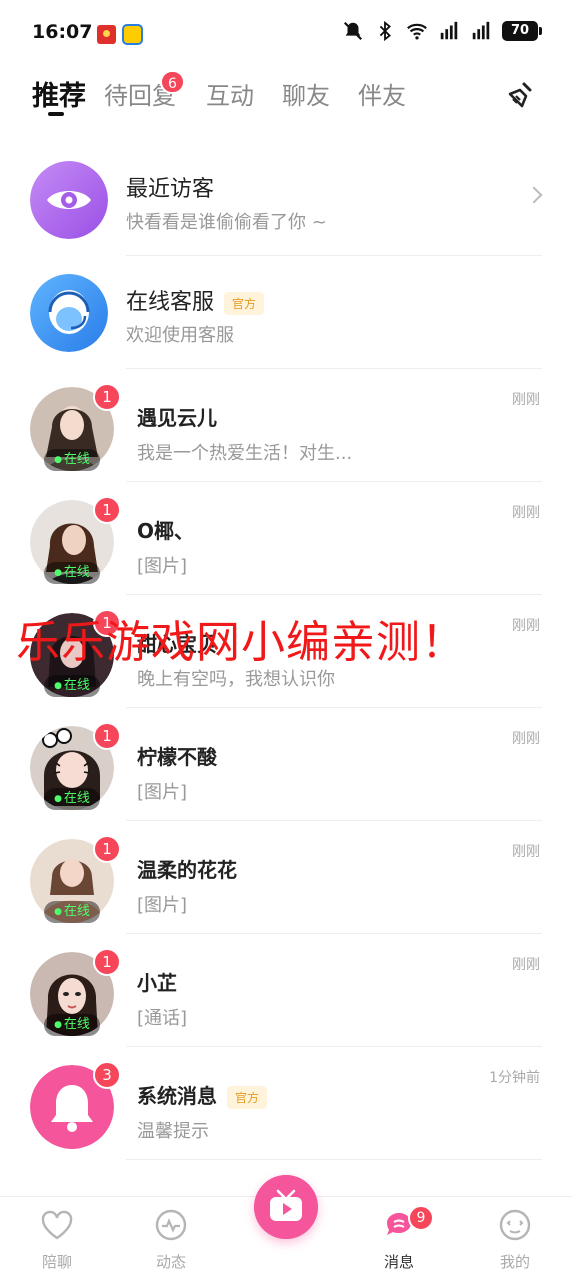 The width and height of the screenshot is (572, 1279). Describe the element at coordinates (59, 93) in the screenshot. I see `tab-recommend: 推荐` at that location.